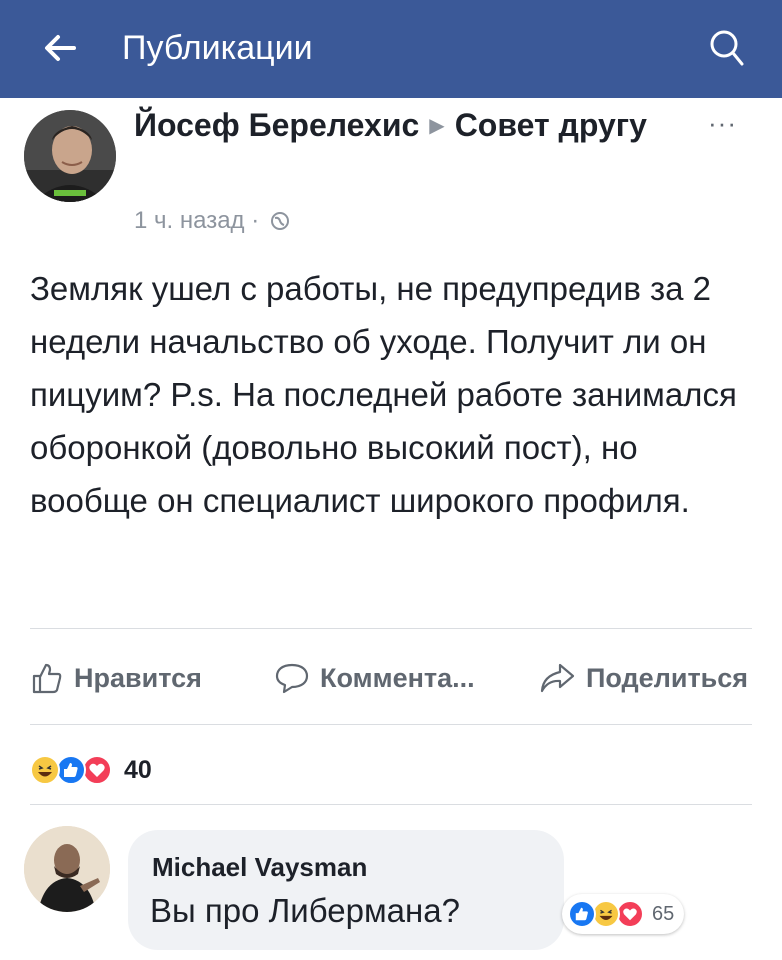 This screenshot has width=782, height=960. Describe the element at coordinates (667, 678) in the screenshot. I see `share-label: Поделиться` at that location.